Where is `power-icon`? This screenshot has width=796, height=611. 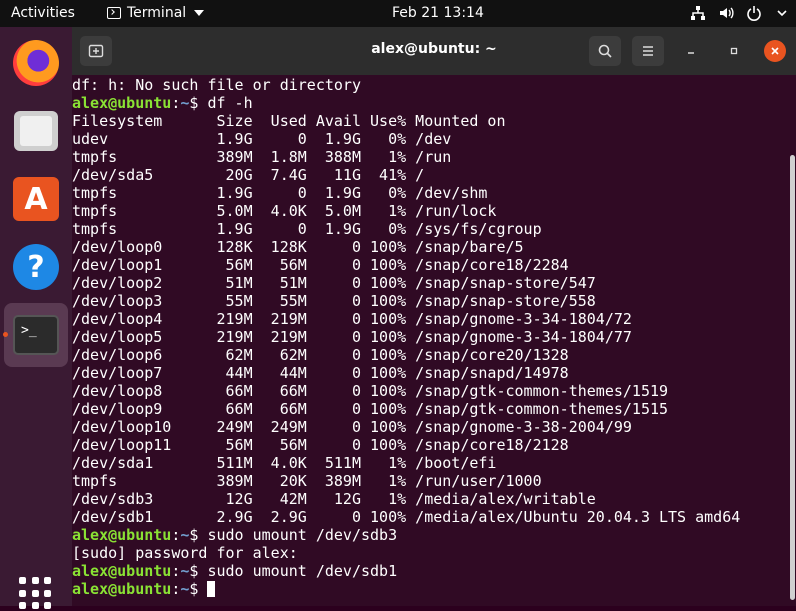 power-icon is located at coordinates (754, 13).